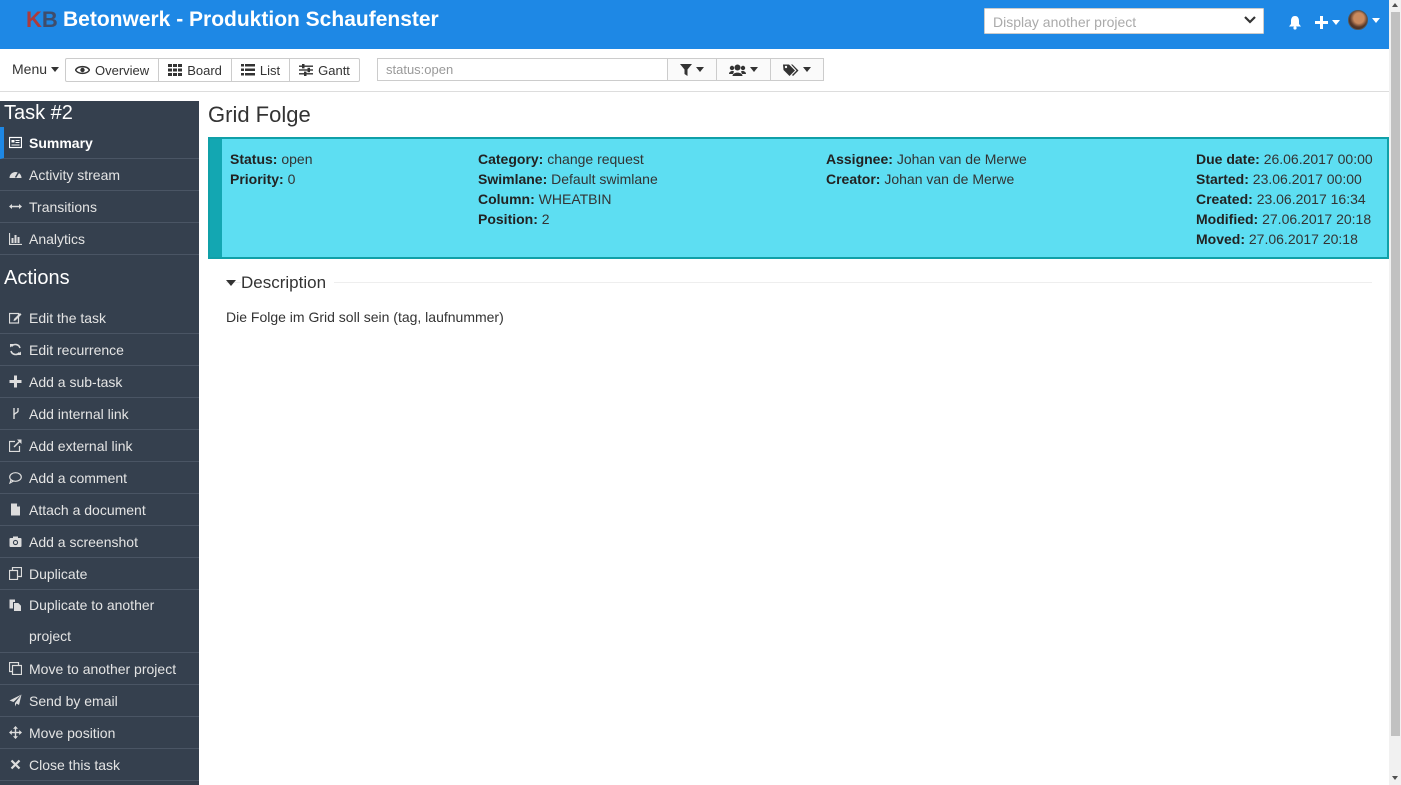 This screenshot has width=1401, height=785. Describe the element at coordinates (797, 69) in the screenshot. I see `tags-filter-button` at that location.